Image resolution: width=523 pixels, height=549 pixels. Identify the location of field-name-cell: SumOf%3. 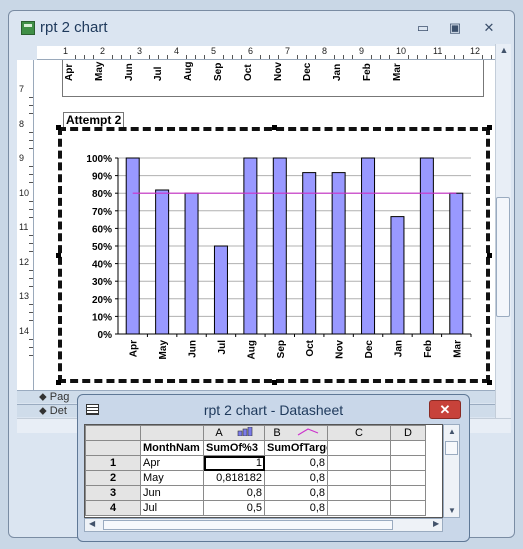
(234, 448).